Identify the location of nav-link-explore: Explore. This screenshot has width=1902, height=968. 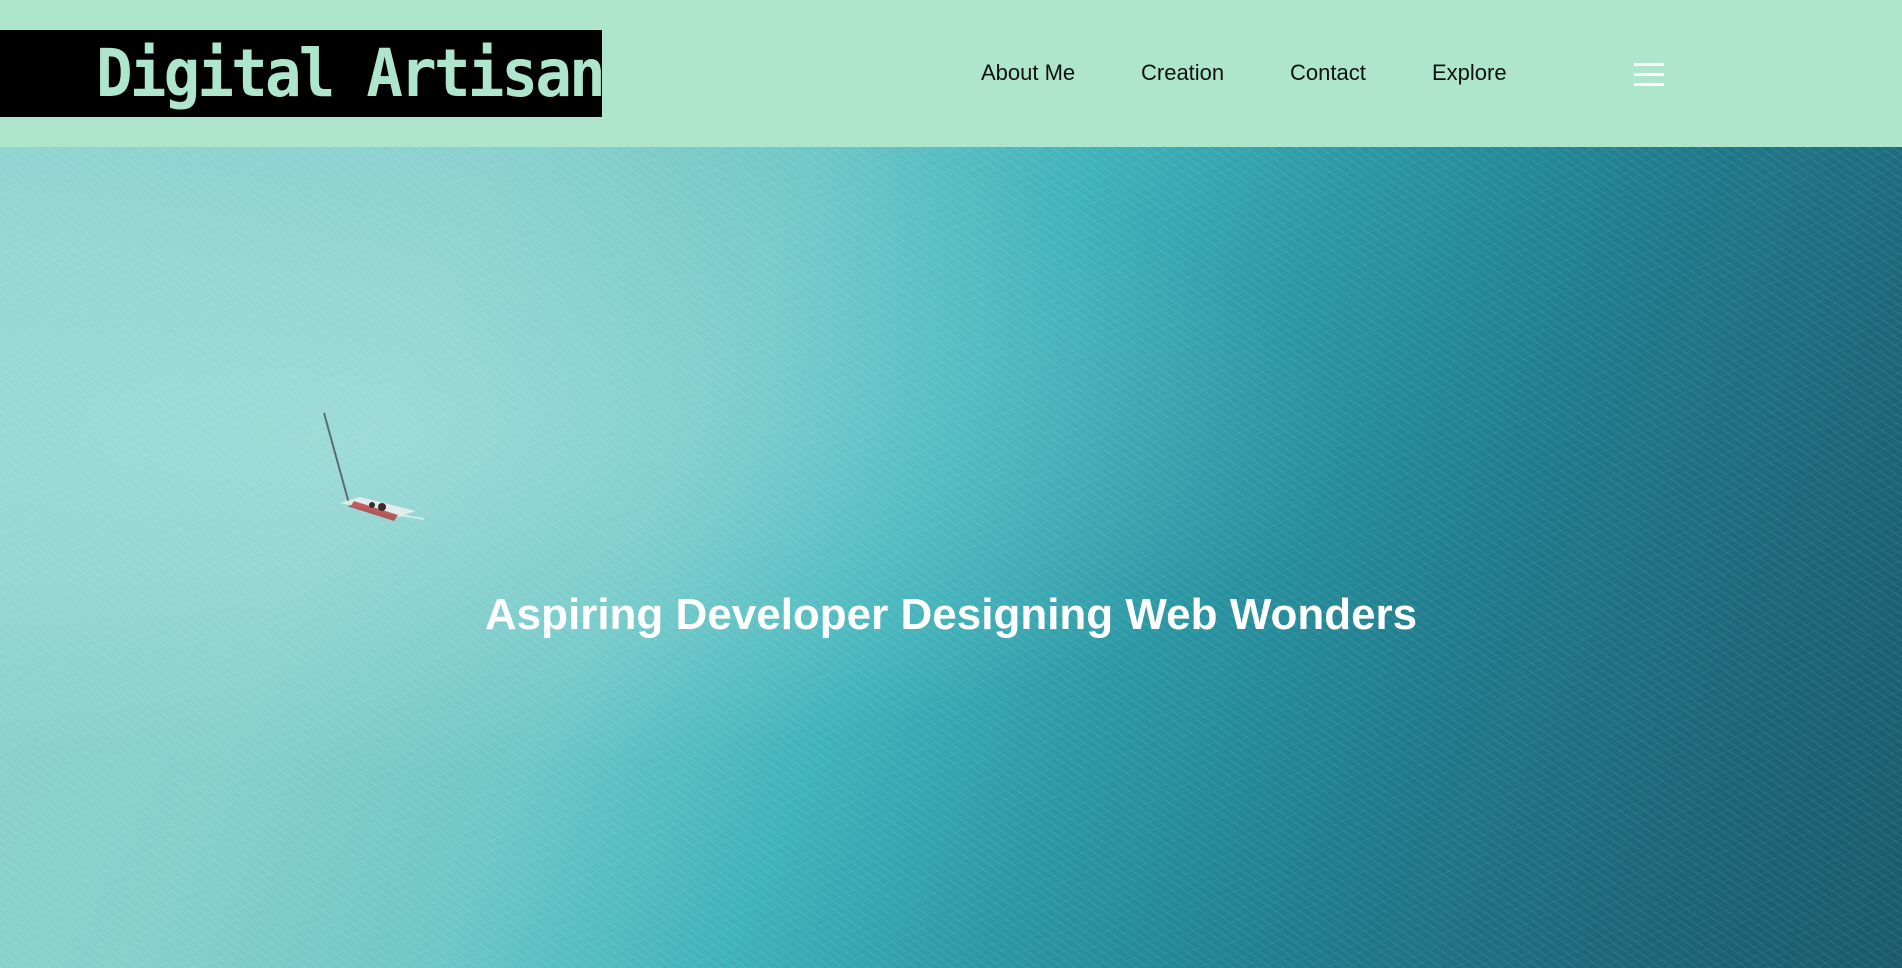
(1469, 73).